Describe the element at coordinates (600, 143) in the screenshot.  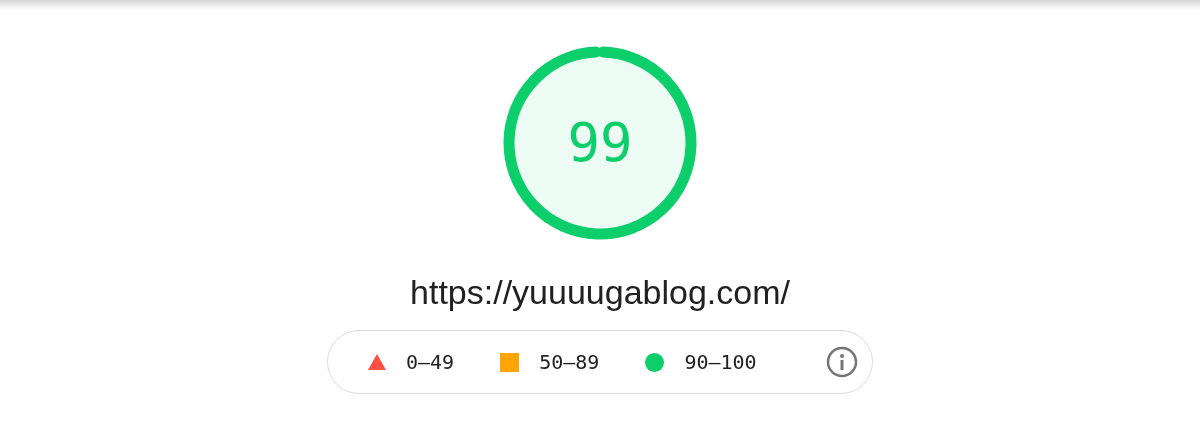
I see `score-value: 99` at that location.